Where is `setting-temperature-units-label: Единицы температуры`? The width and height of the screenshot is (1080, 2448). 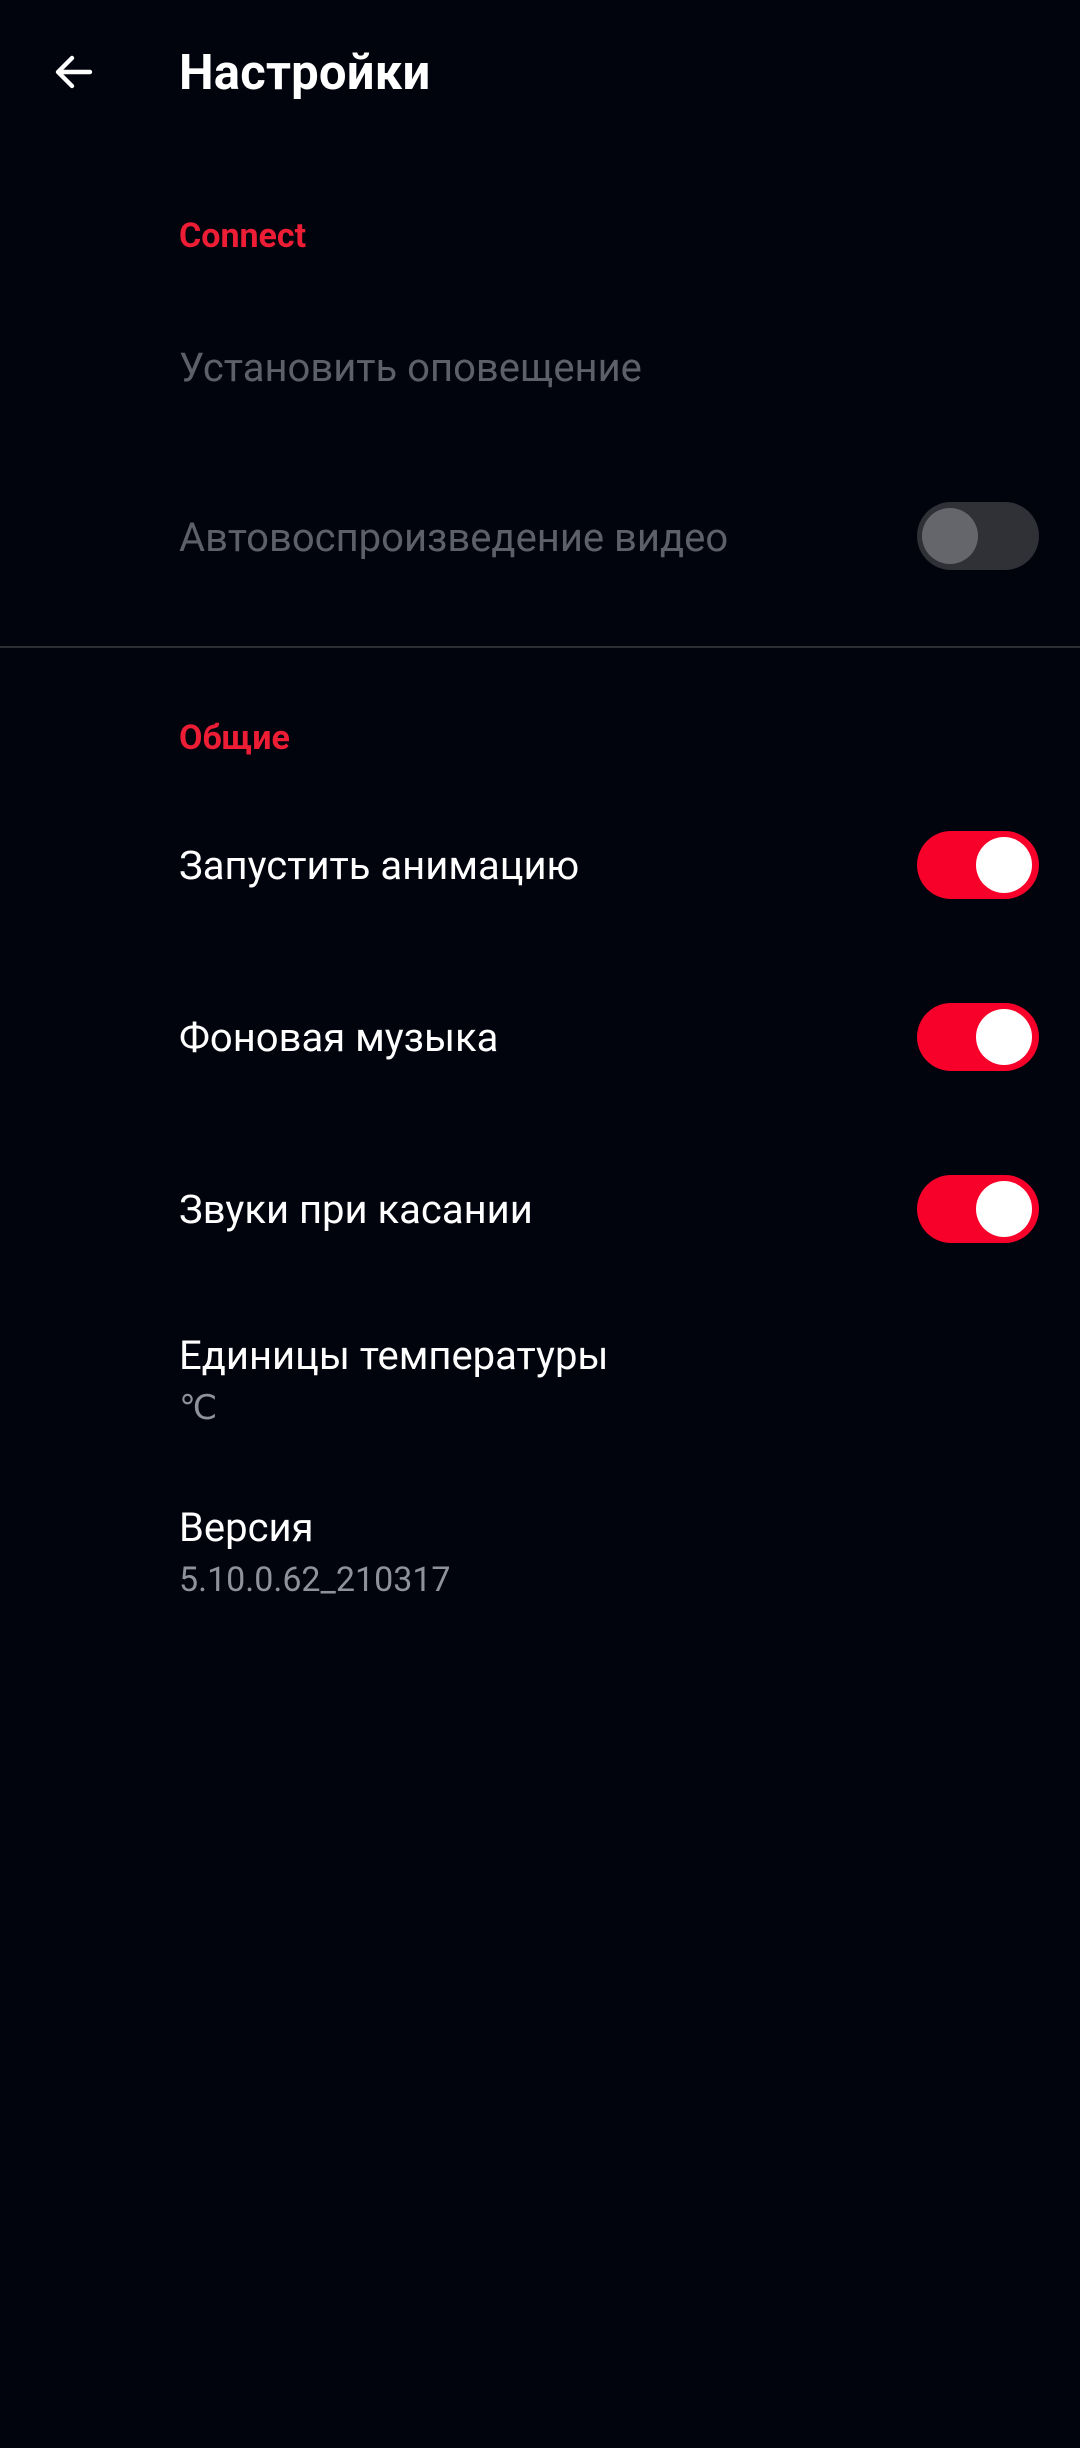 setting-temperature-units-label: Единицы температуры is located at coordinates (394, 1355).